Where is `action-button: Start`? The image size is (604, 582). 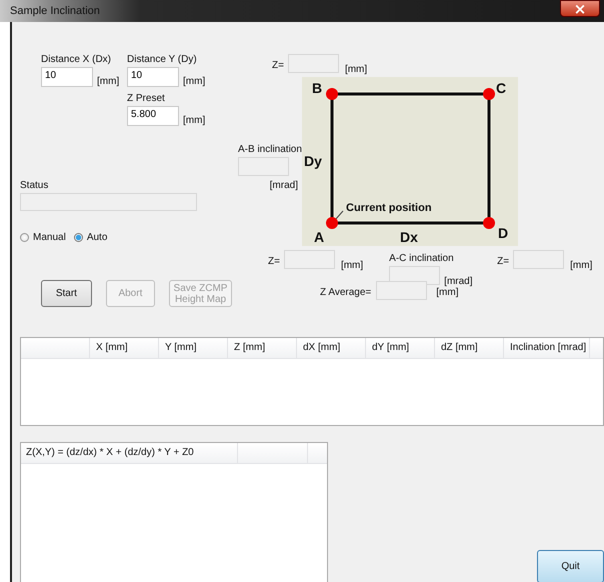
action-button: Start is located at coordinates (66, 293).